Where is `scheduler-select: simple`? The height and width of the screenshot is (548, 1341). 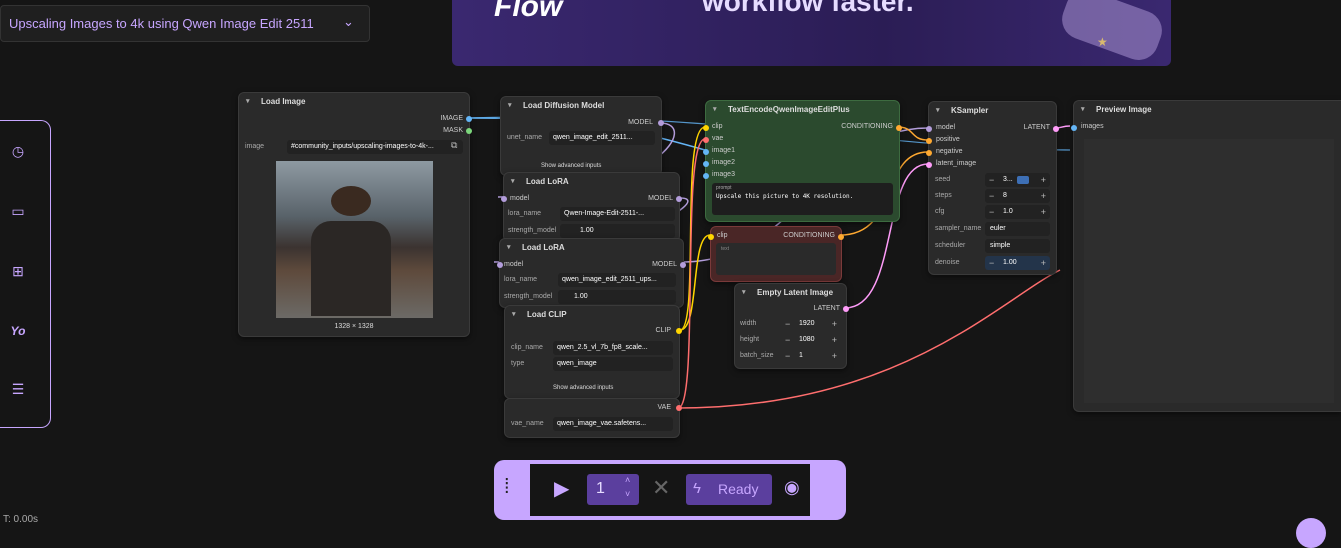 scheduler-select: simple is located at coordinates (1017, 246).